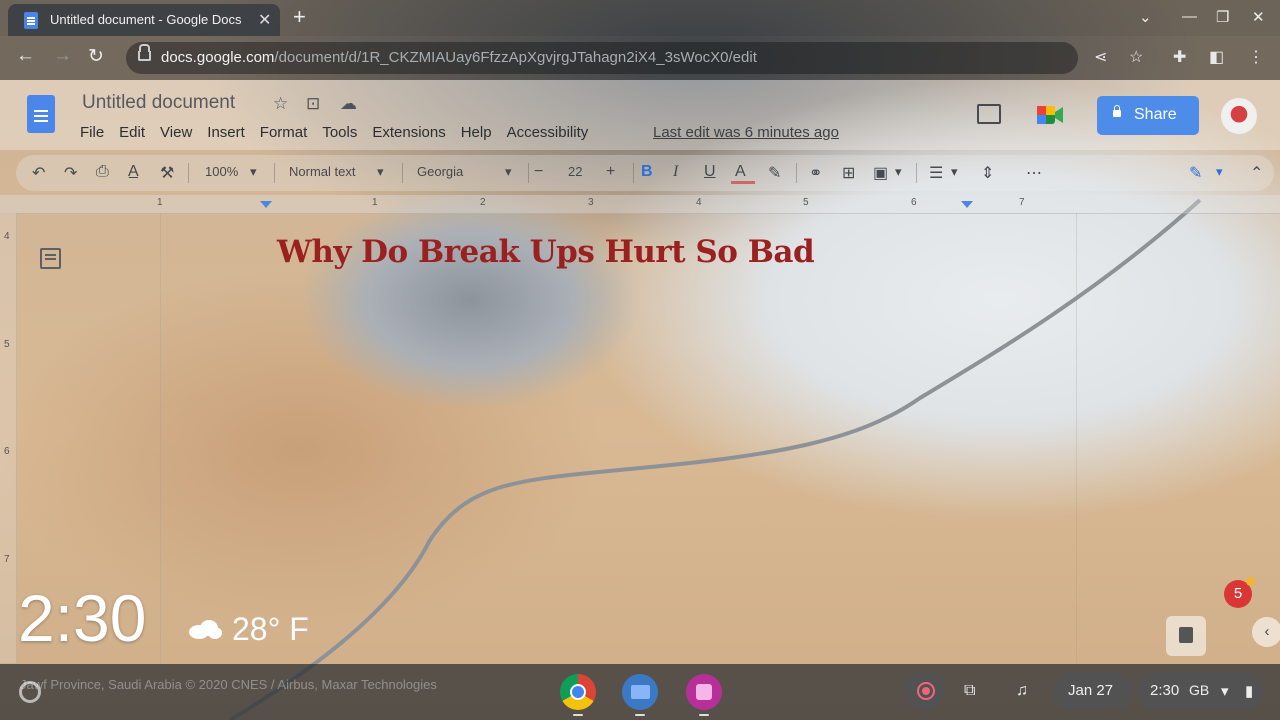 This screenshot has height=720, width=1280. What do you see at coordinates (102, 172) in the screenshot?
I see `print-icon: ⎙` at bounding box center [102, 172].